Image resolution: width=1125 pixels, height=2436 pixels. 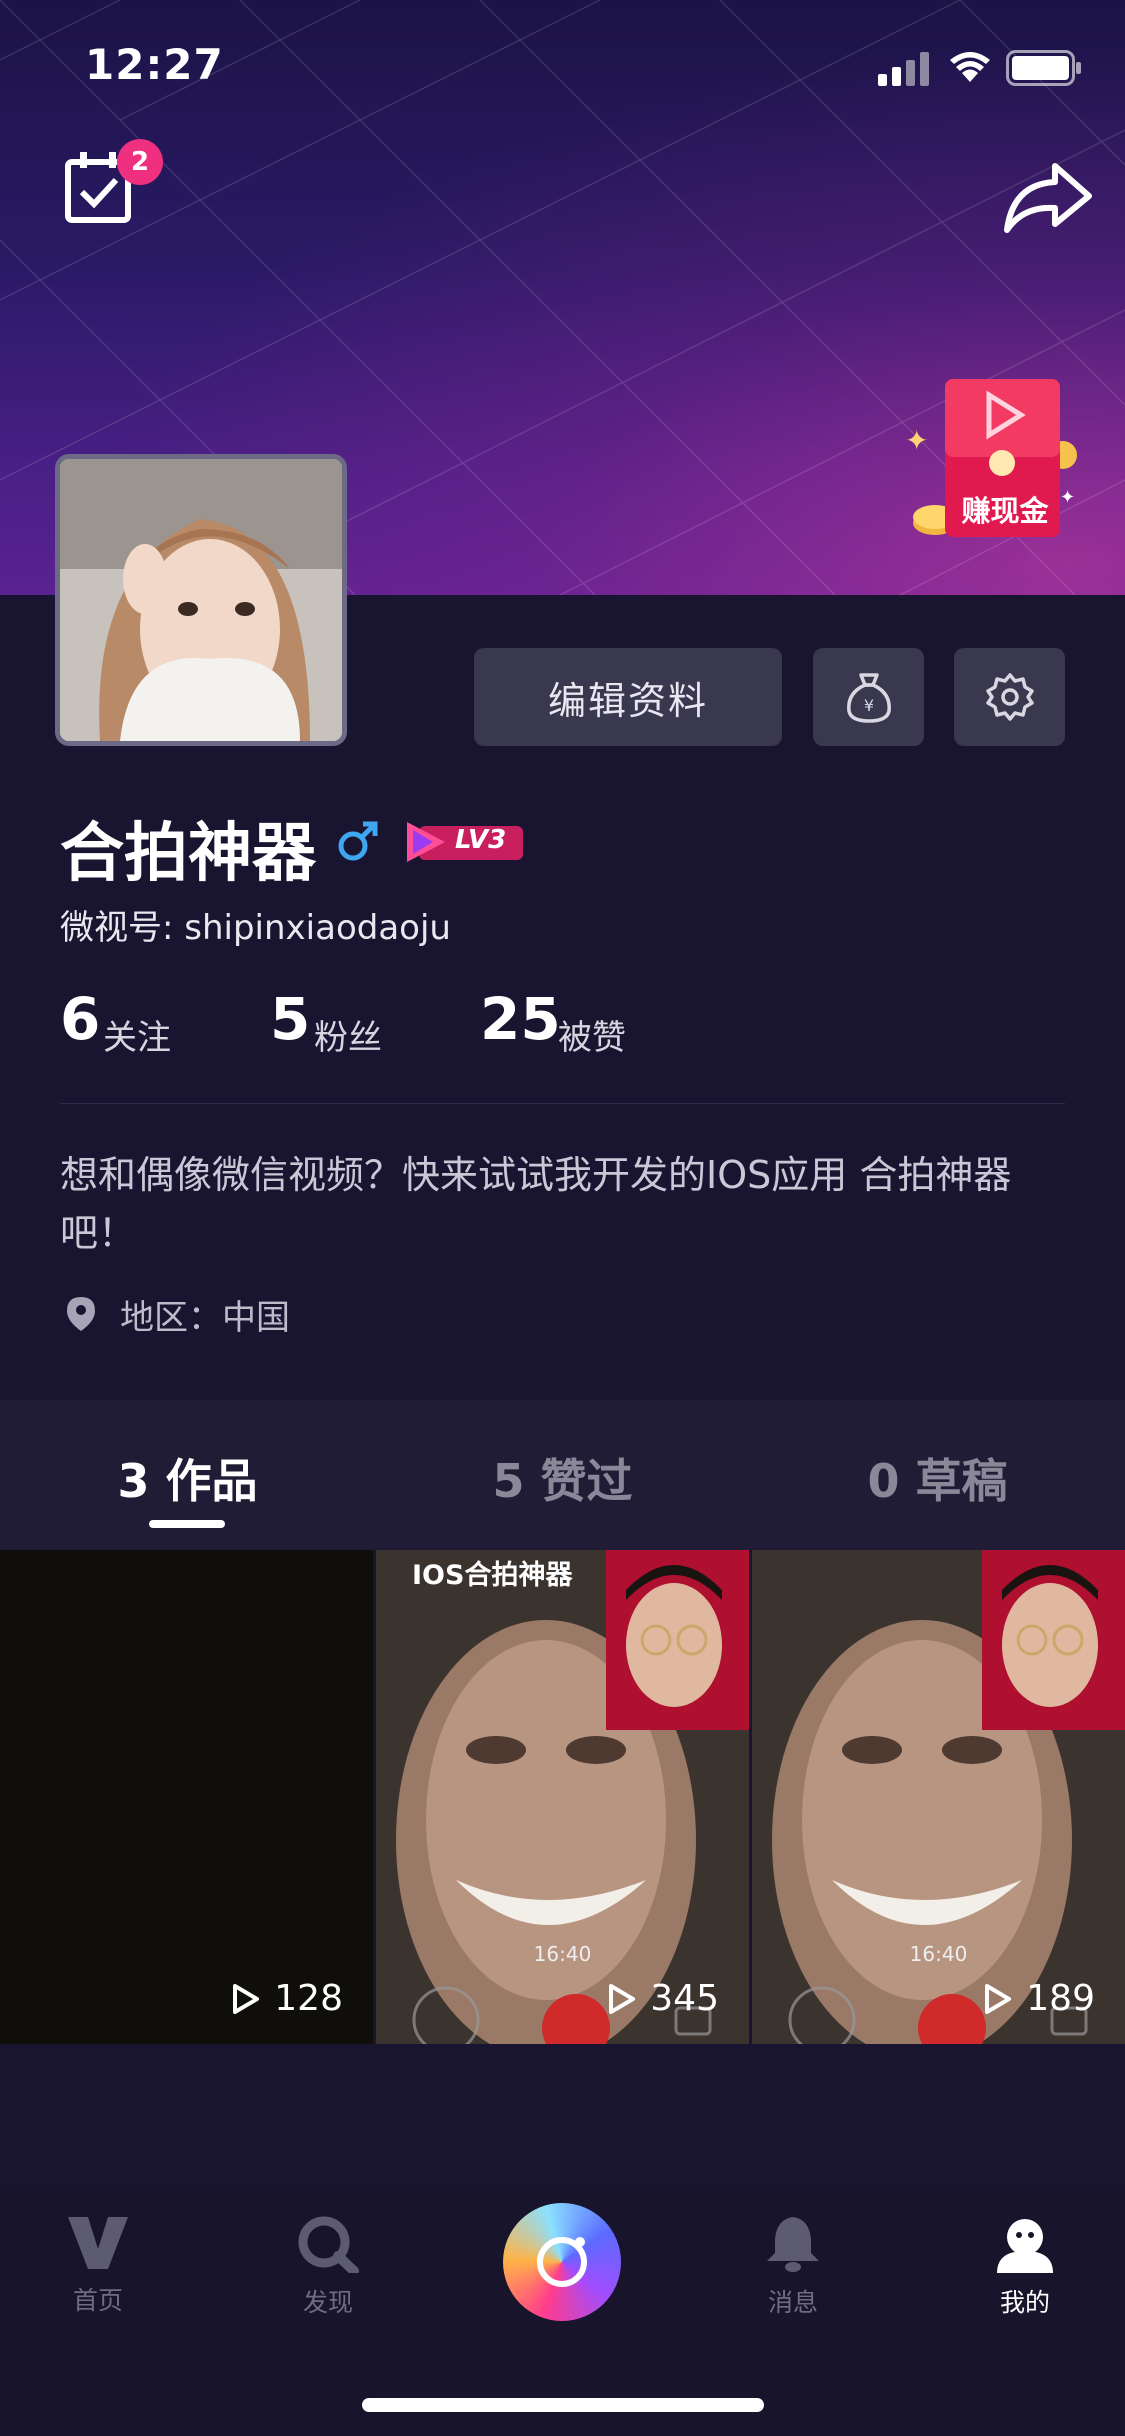 What do you see at coordinates (1025, 2246) in the screenshot?
I see `user-icon` at bounding box center [1025, 2246].